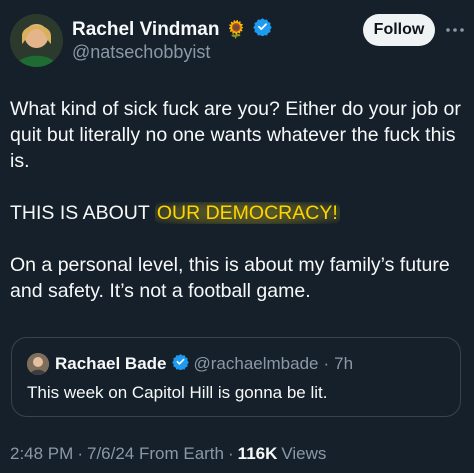  What do you see at coordinates (262, 29) in the screenshot?
I see `verified-badge-icon` at bounding box center [262, 29].